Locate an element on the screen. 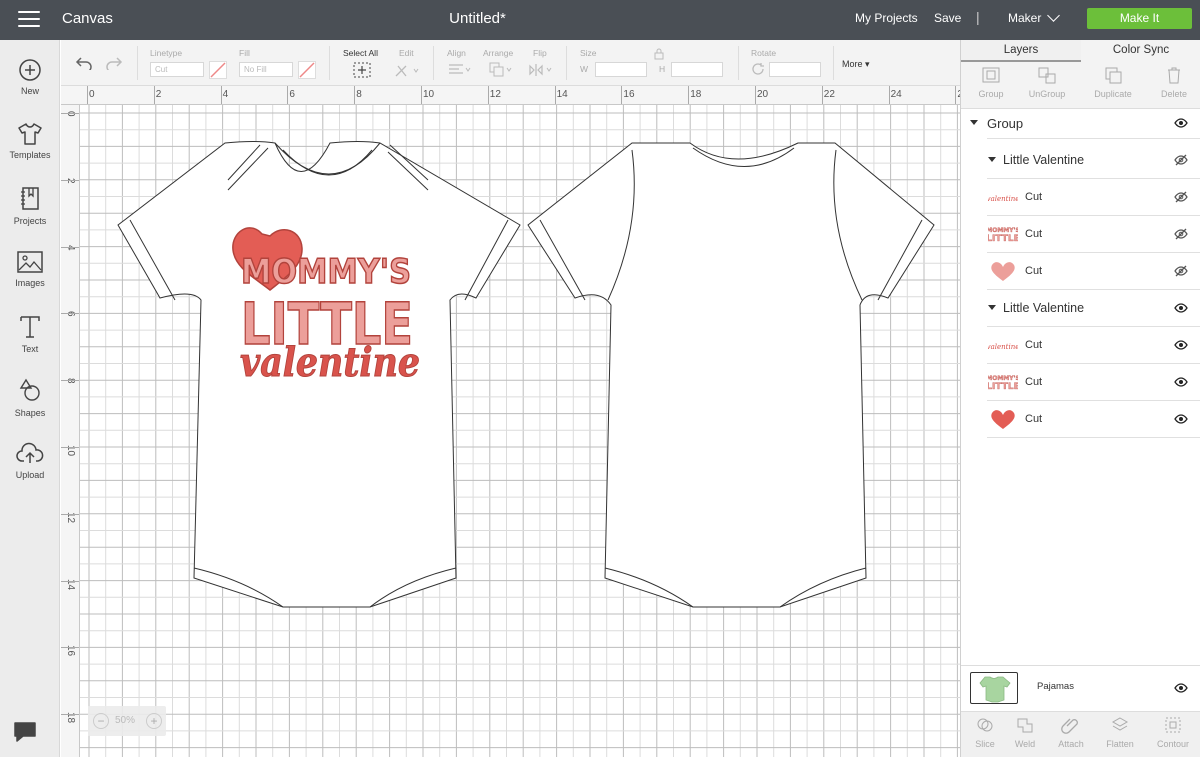 The width and height of the screenshot is (1200, 757). ruler-tick-label: 20 is located at coordinates (763, 94).